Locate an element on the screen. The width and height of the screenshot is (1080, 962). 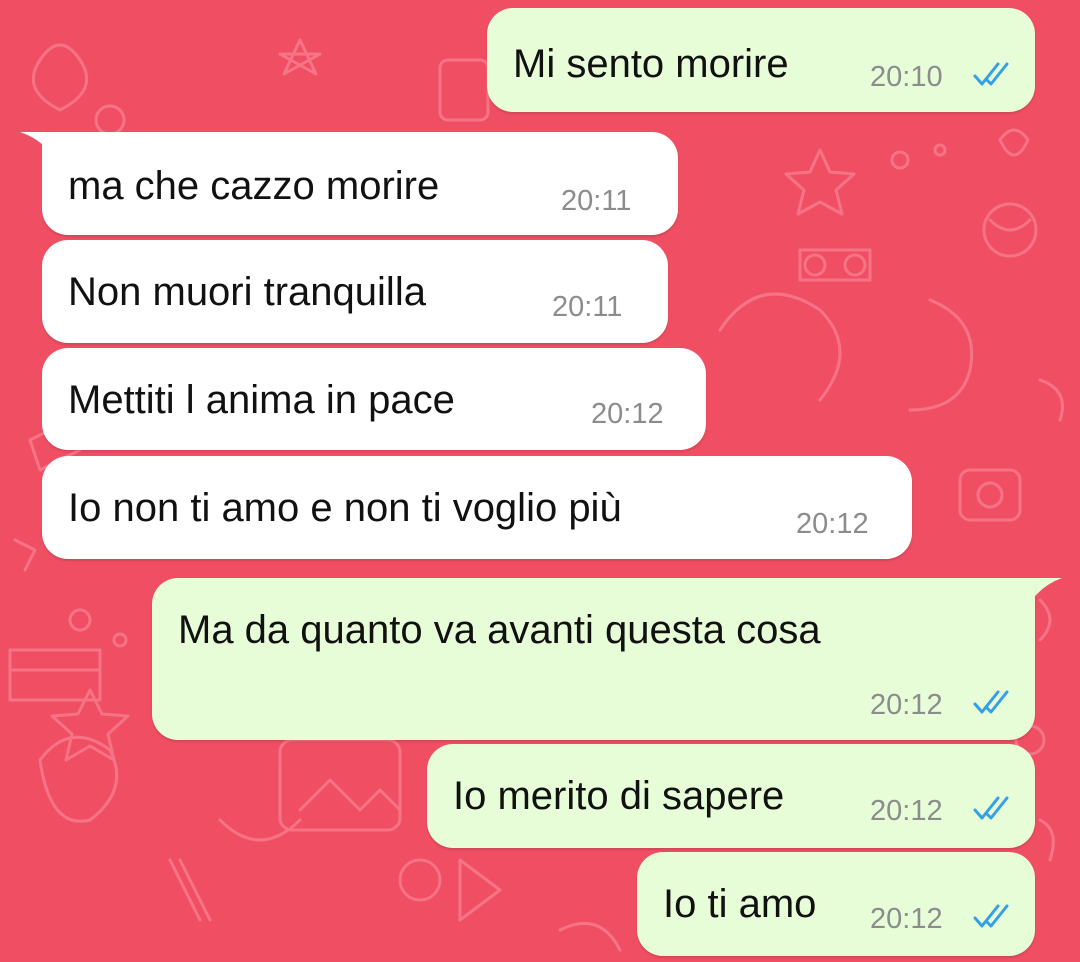
message-bubble-outgoing: Ma da quanto va avanti questa cosa 20:12 is located at coordinates (593, 659).